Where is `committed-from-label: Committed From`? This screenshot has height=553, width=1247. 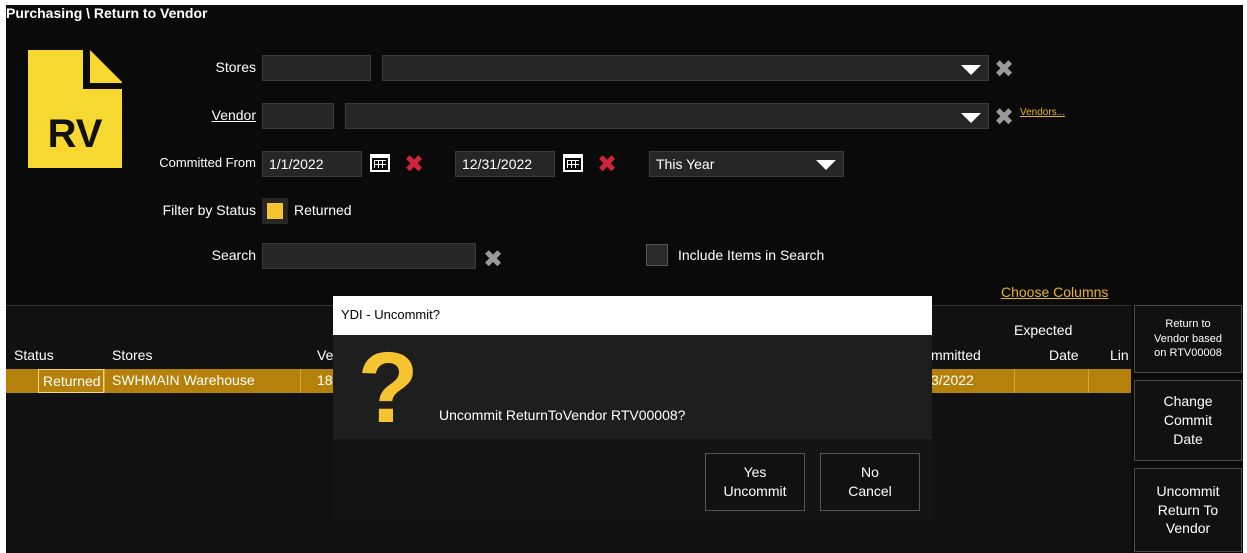
committed-from-label: Committed From is located at coordinates (207, 162).